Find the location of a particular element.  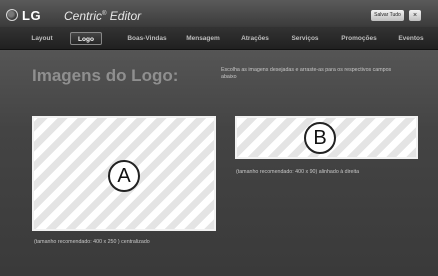

tab-layout: Layout is located at coordinates (42, 38).